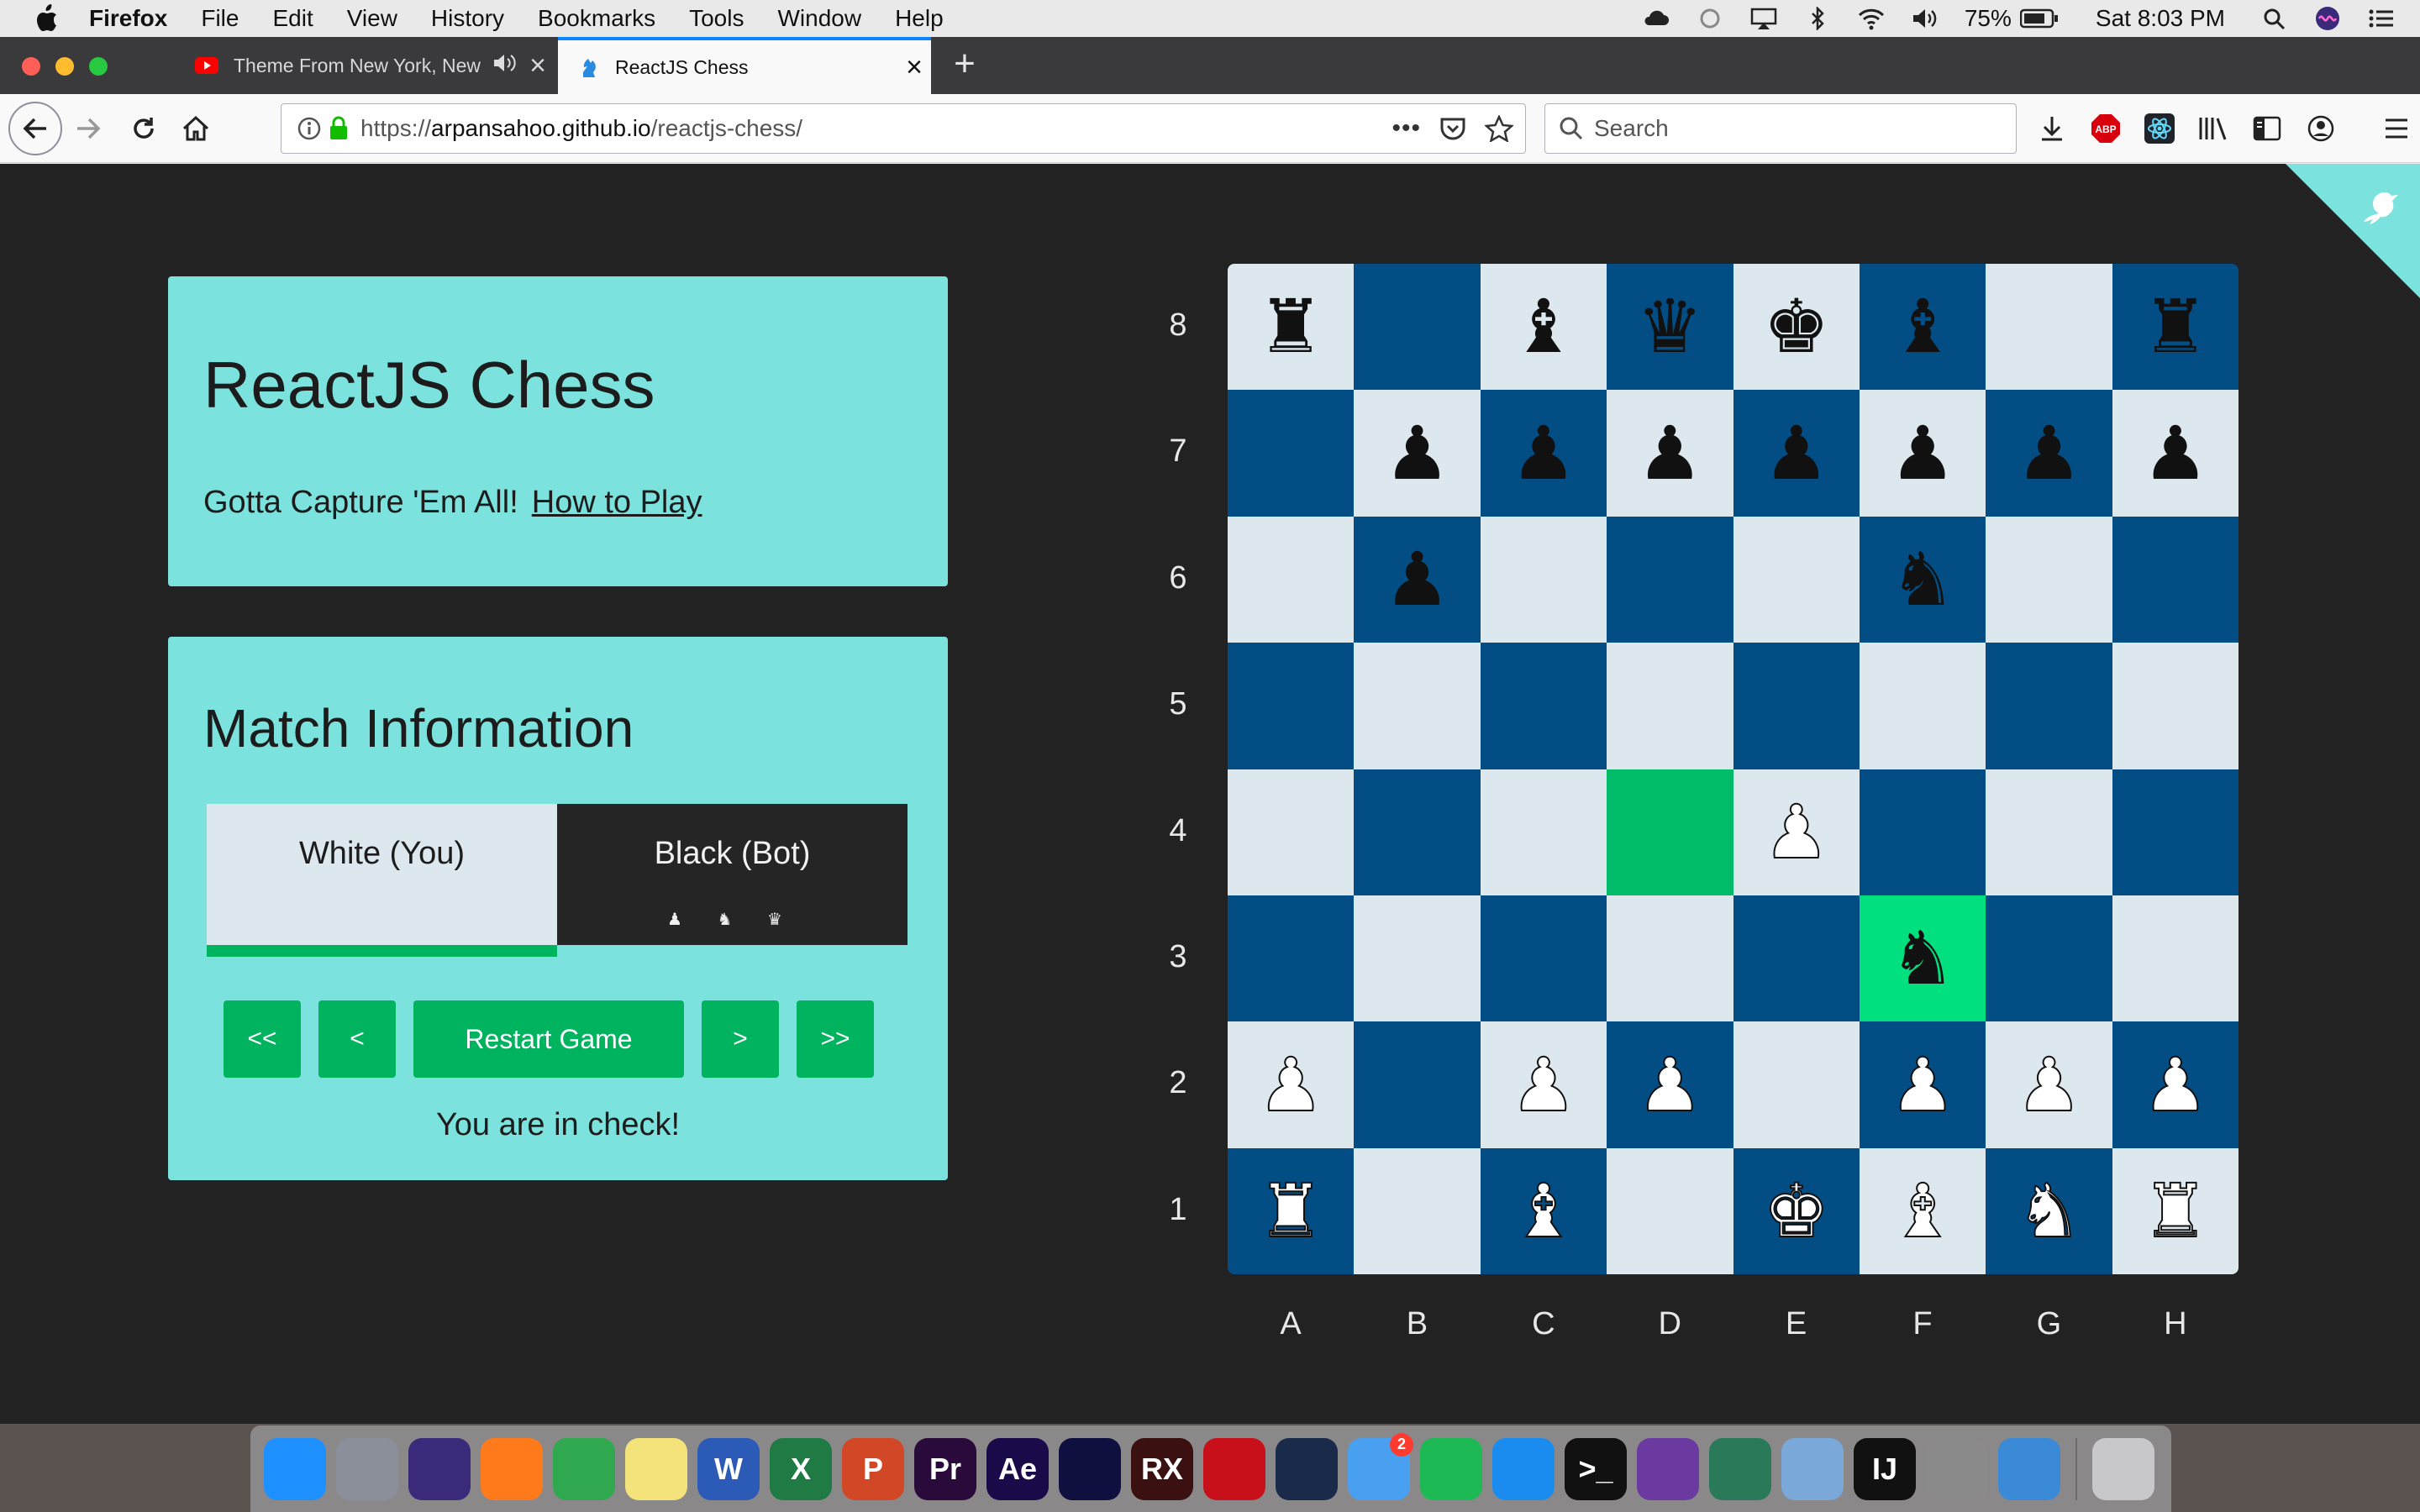  Describe the element at coordinates (1925, 18) in the screenshot. I see `volume-icon` at that location.